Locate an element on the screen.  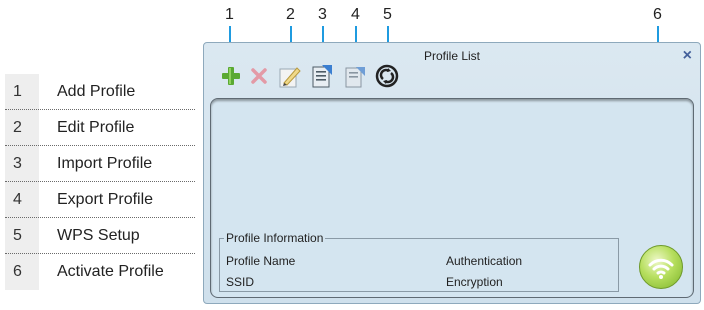
legend-number: 6 is located at coordinates (22, 272).